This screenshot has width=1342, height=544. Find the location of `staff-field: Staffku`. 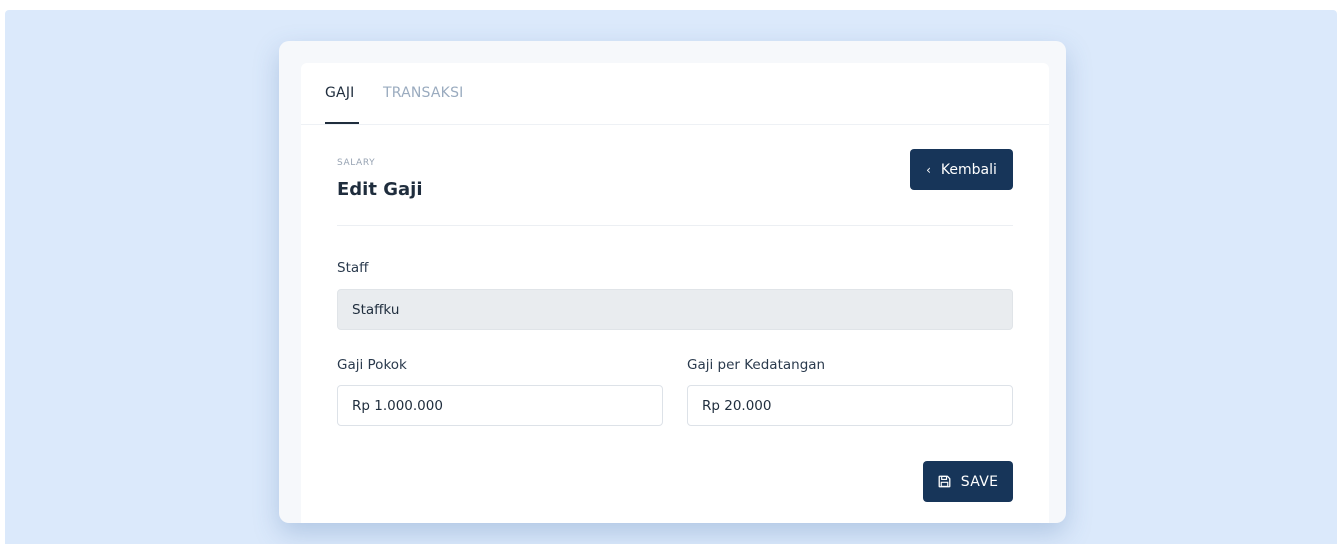

staff-field: Staffku is located at coordinates (675, 309).